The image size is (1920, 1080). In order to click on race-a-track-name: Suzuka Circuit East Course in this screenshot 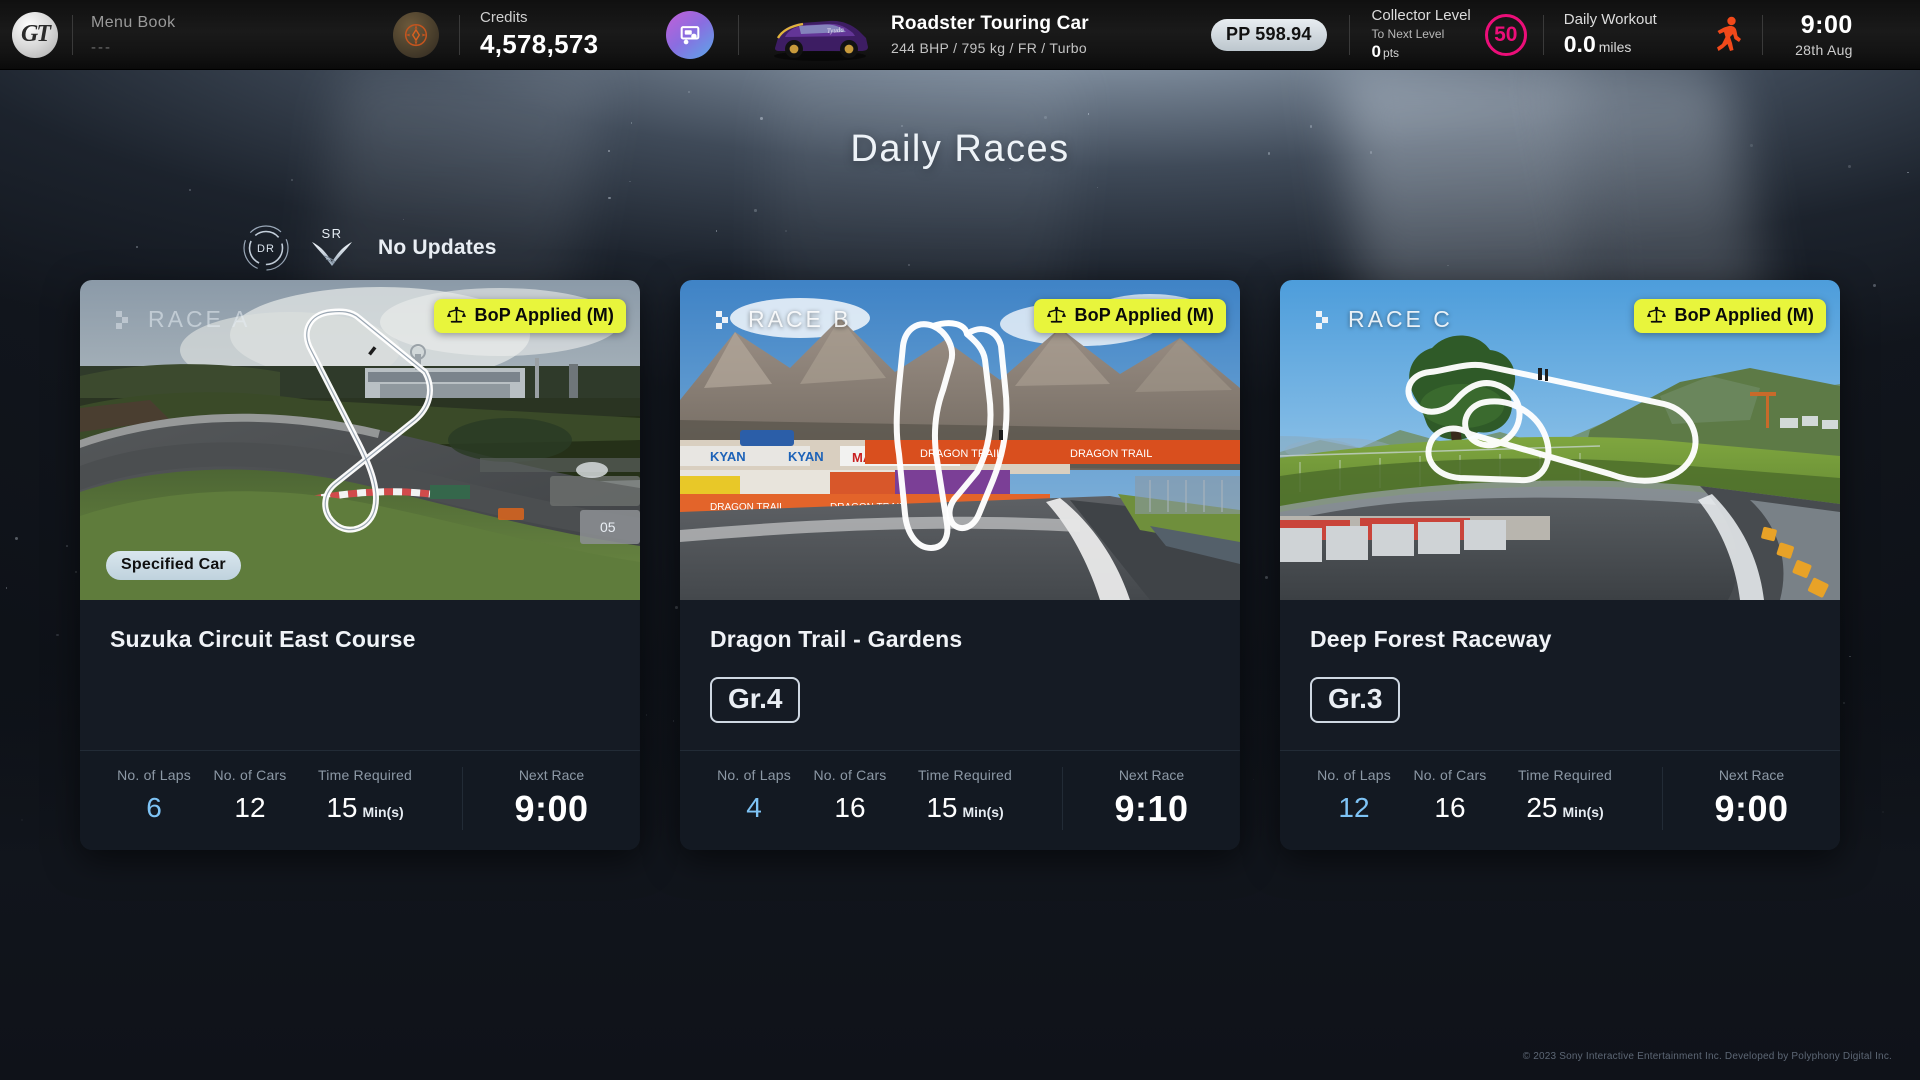, I will do `click(263, 639)`.